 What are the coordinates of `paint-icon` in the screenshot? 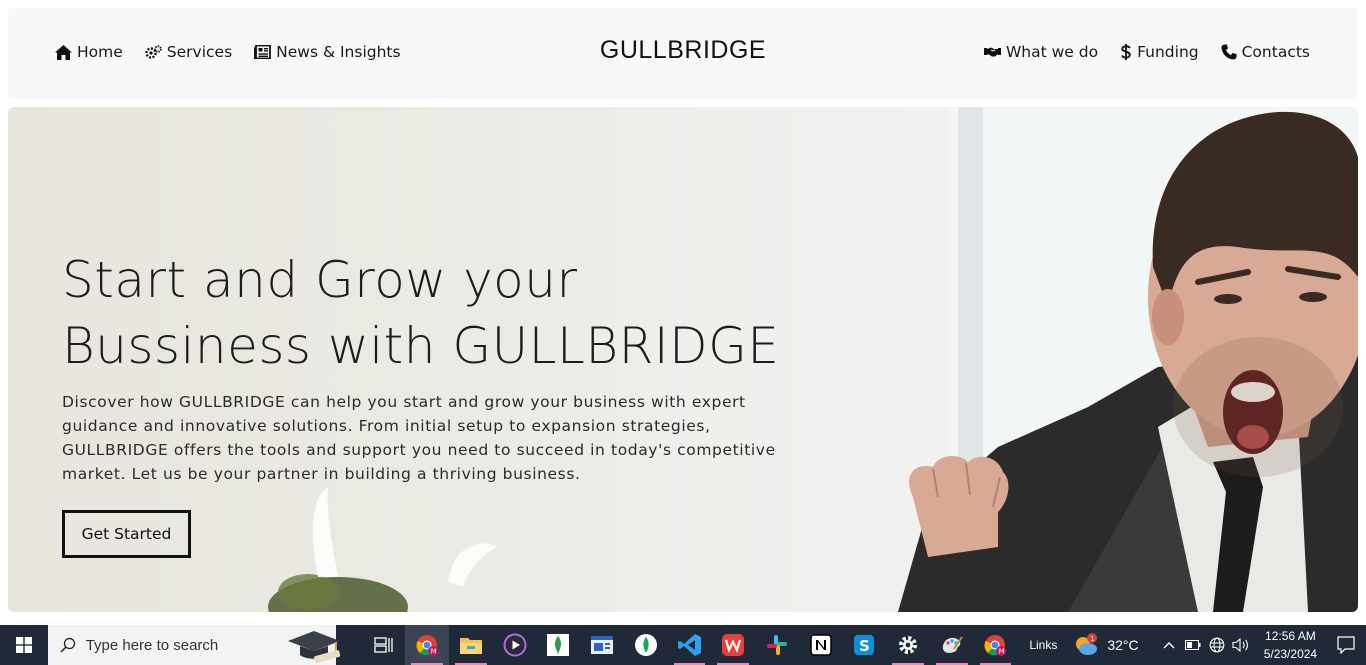 It's located at (952, 644).